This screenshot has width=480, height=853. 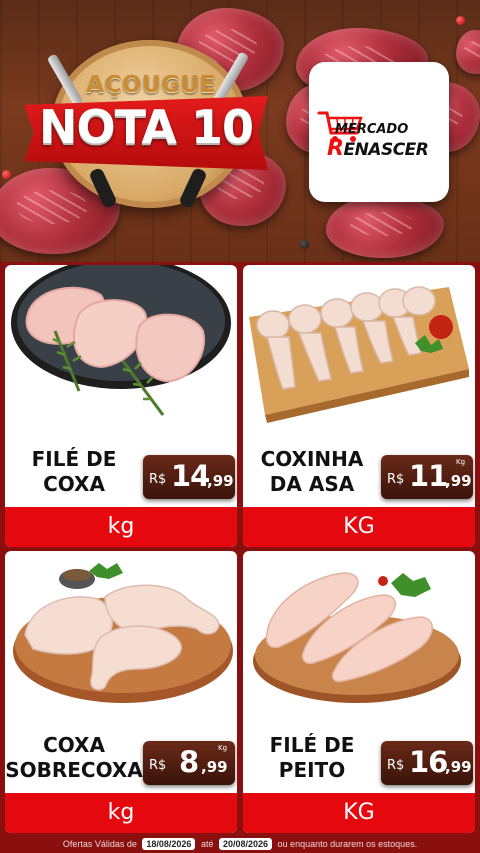 What do you see at coordinates (372, 129) in the screenshot?
I see `store-logo-line1: MERCADO` at bounding box center [372, 129].